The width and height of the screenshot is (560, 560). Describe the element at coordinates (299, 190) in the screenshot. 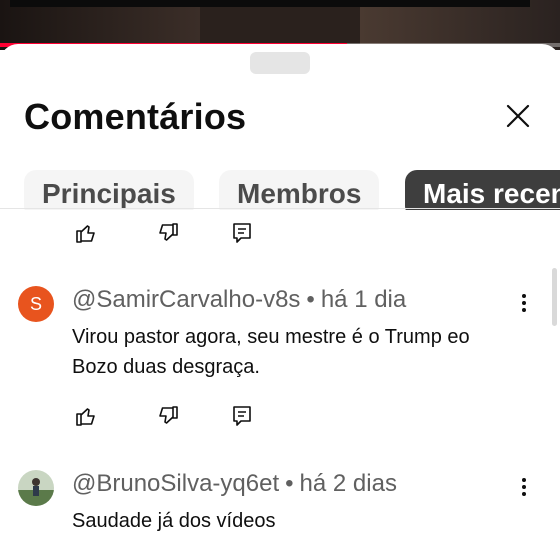

I see `tab-membros: Membros` at that location.